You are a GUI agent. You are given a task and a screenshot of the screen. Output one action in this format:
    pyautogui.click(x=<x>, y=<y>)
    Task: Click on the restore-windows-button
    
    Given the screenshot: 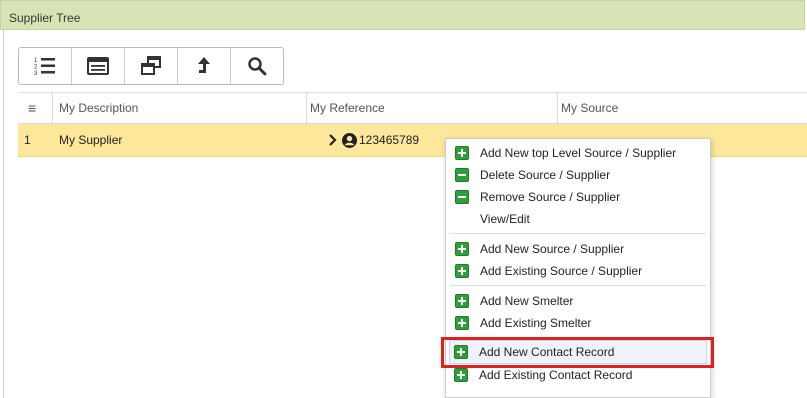 What is the action you would take?
    pyautogui.click(x=151, y=66)
    